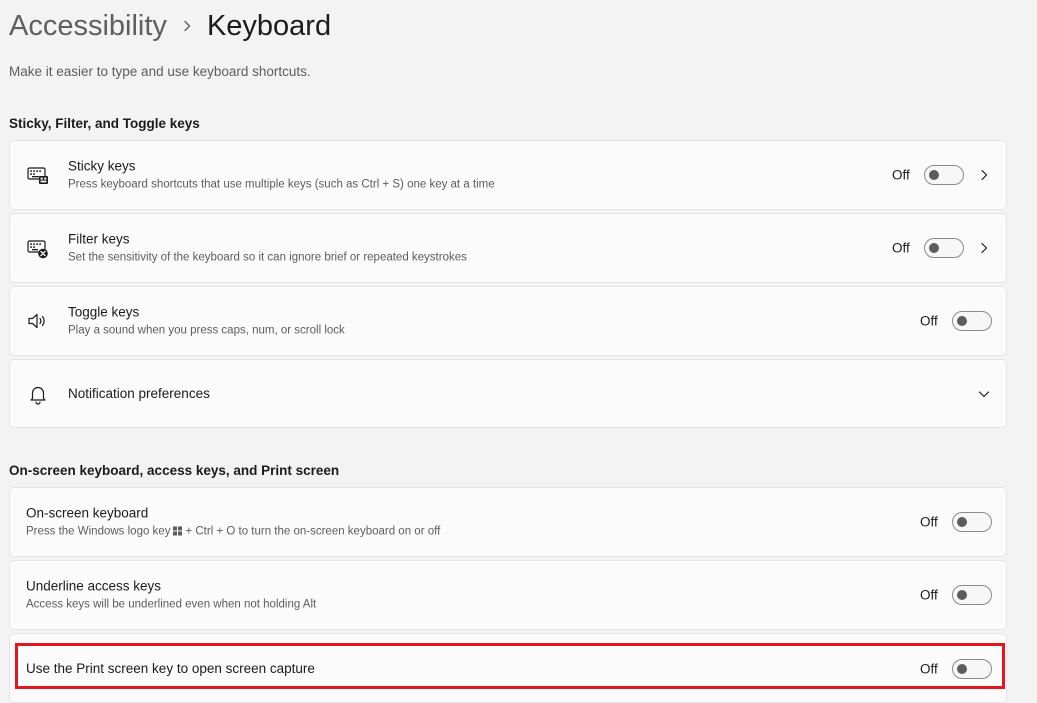 This screenshot has width=1037, height=703. Describe the element at coordinates (929, 595) in the screenshot. I see `underline-access-keys-toggle-label: Off` at that location.